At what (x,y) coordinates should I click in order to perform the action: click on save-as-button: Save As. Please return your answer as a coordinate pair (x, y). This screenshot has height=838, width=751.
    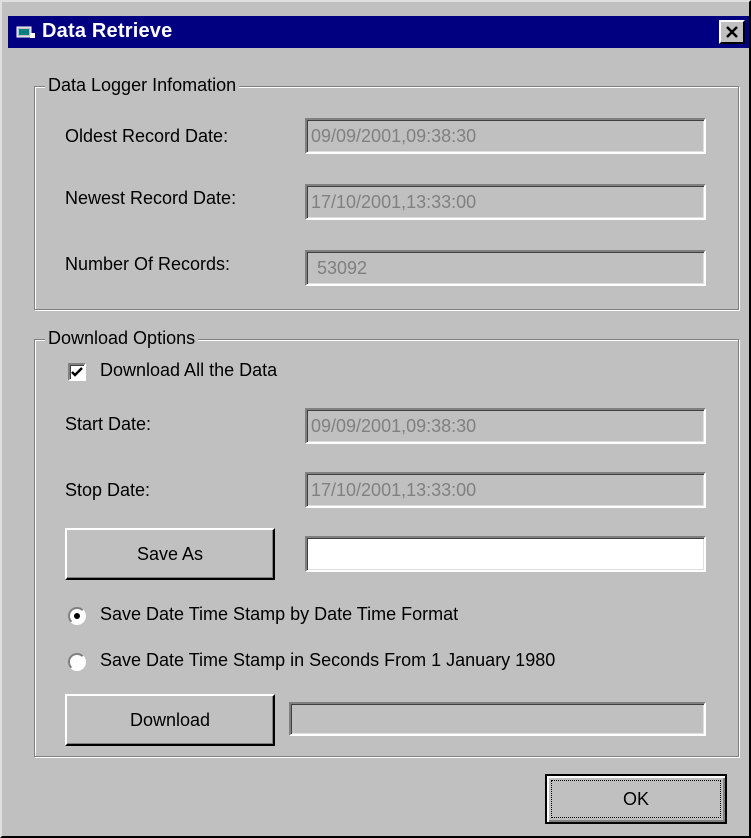
    Looking at the image, I should click on (170, 554).